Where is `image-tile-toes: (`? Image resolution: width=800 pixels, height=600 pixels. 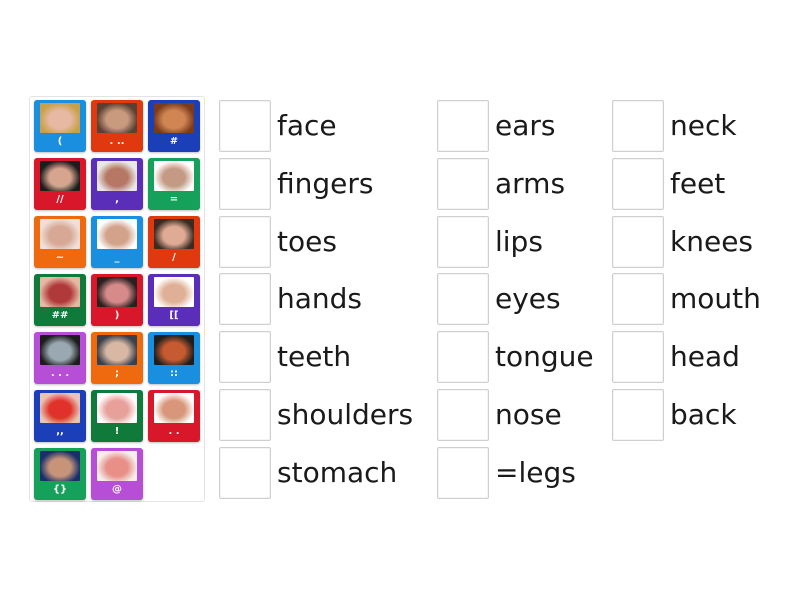 image-tile-toes: ( is located at coordinates (60, 126).